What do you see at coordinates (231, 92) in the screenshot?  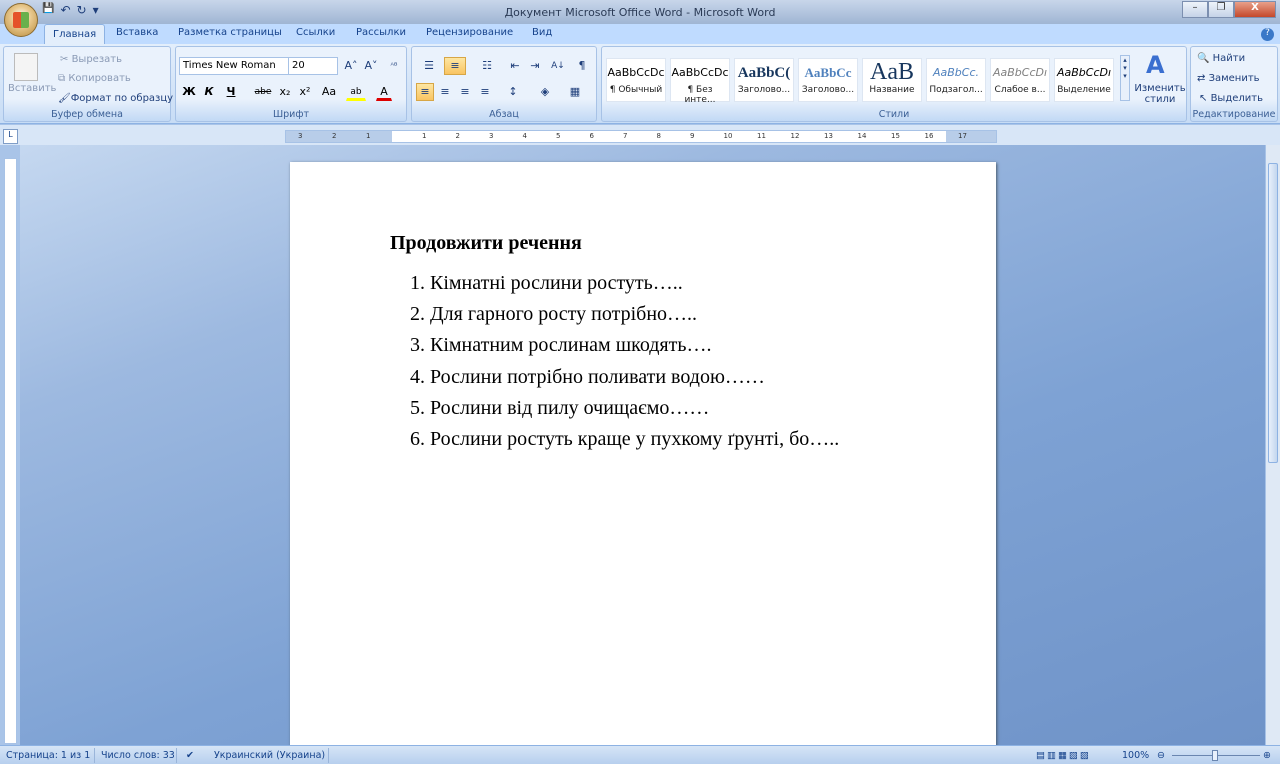 I see `underline-button: Ч` at bounding box center [231, 92].